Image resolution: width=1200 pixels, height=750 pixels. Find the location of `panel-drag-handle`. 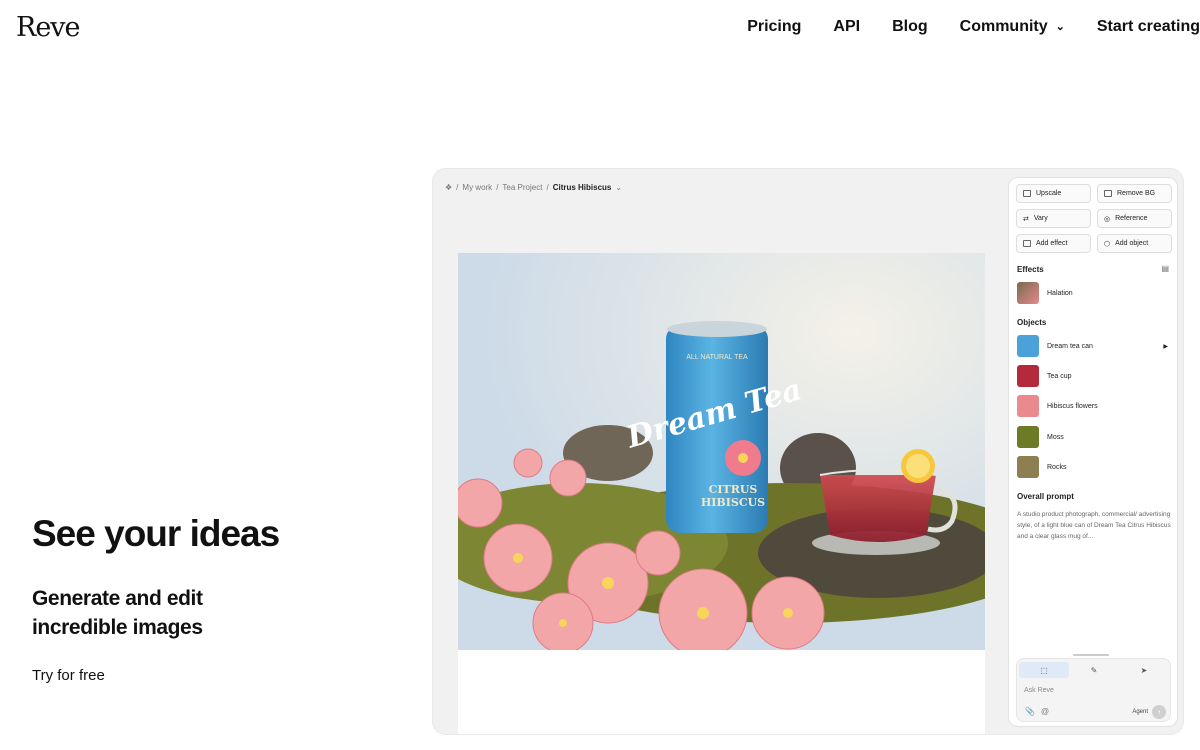

panel-drag-handle is located at coordinates (1091, 655).